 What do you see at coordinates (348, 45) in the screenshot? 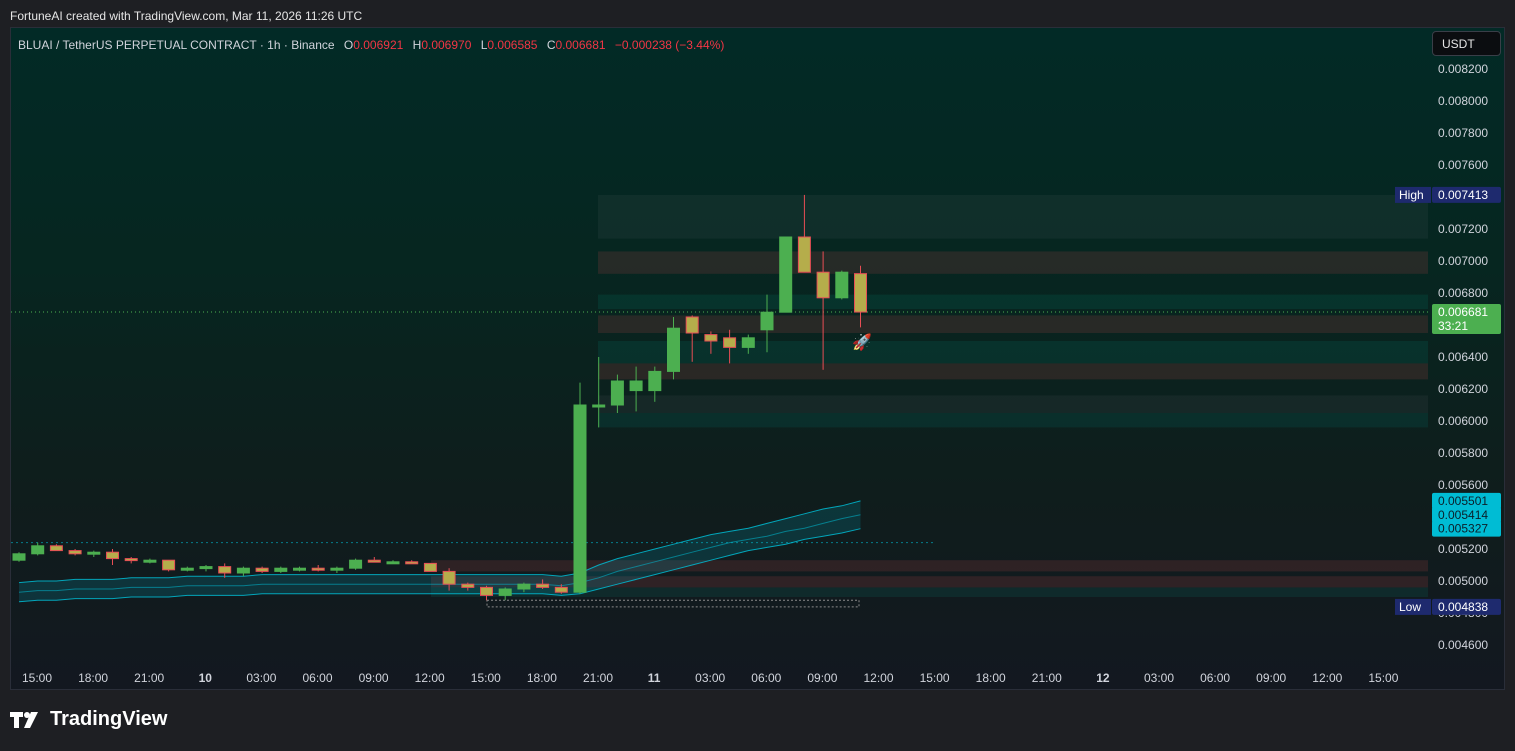
I see `open-label: O` at bounding box center [348, 45].